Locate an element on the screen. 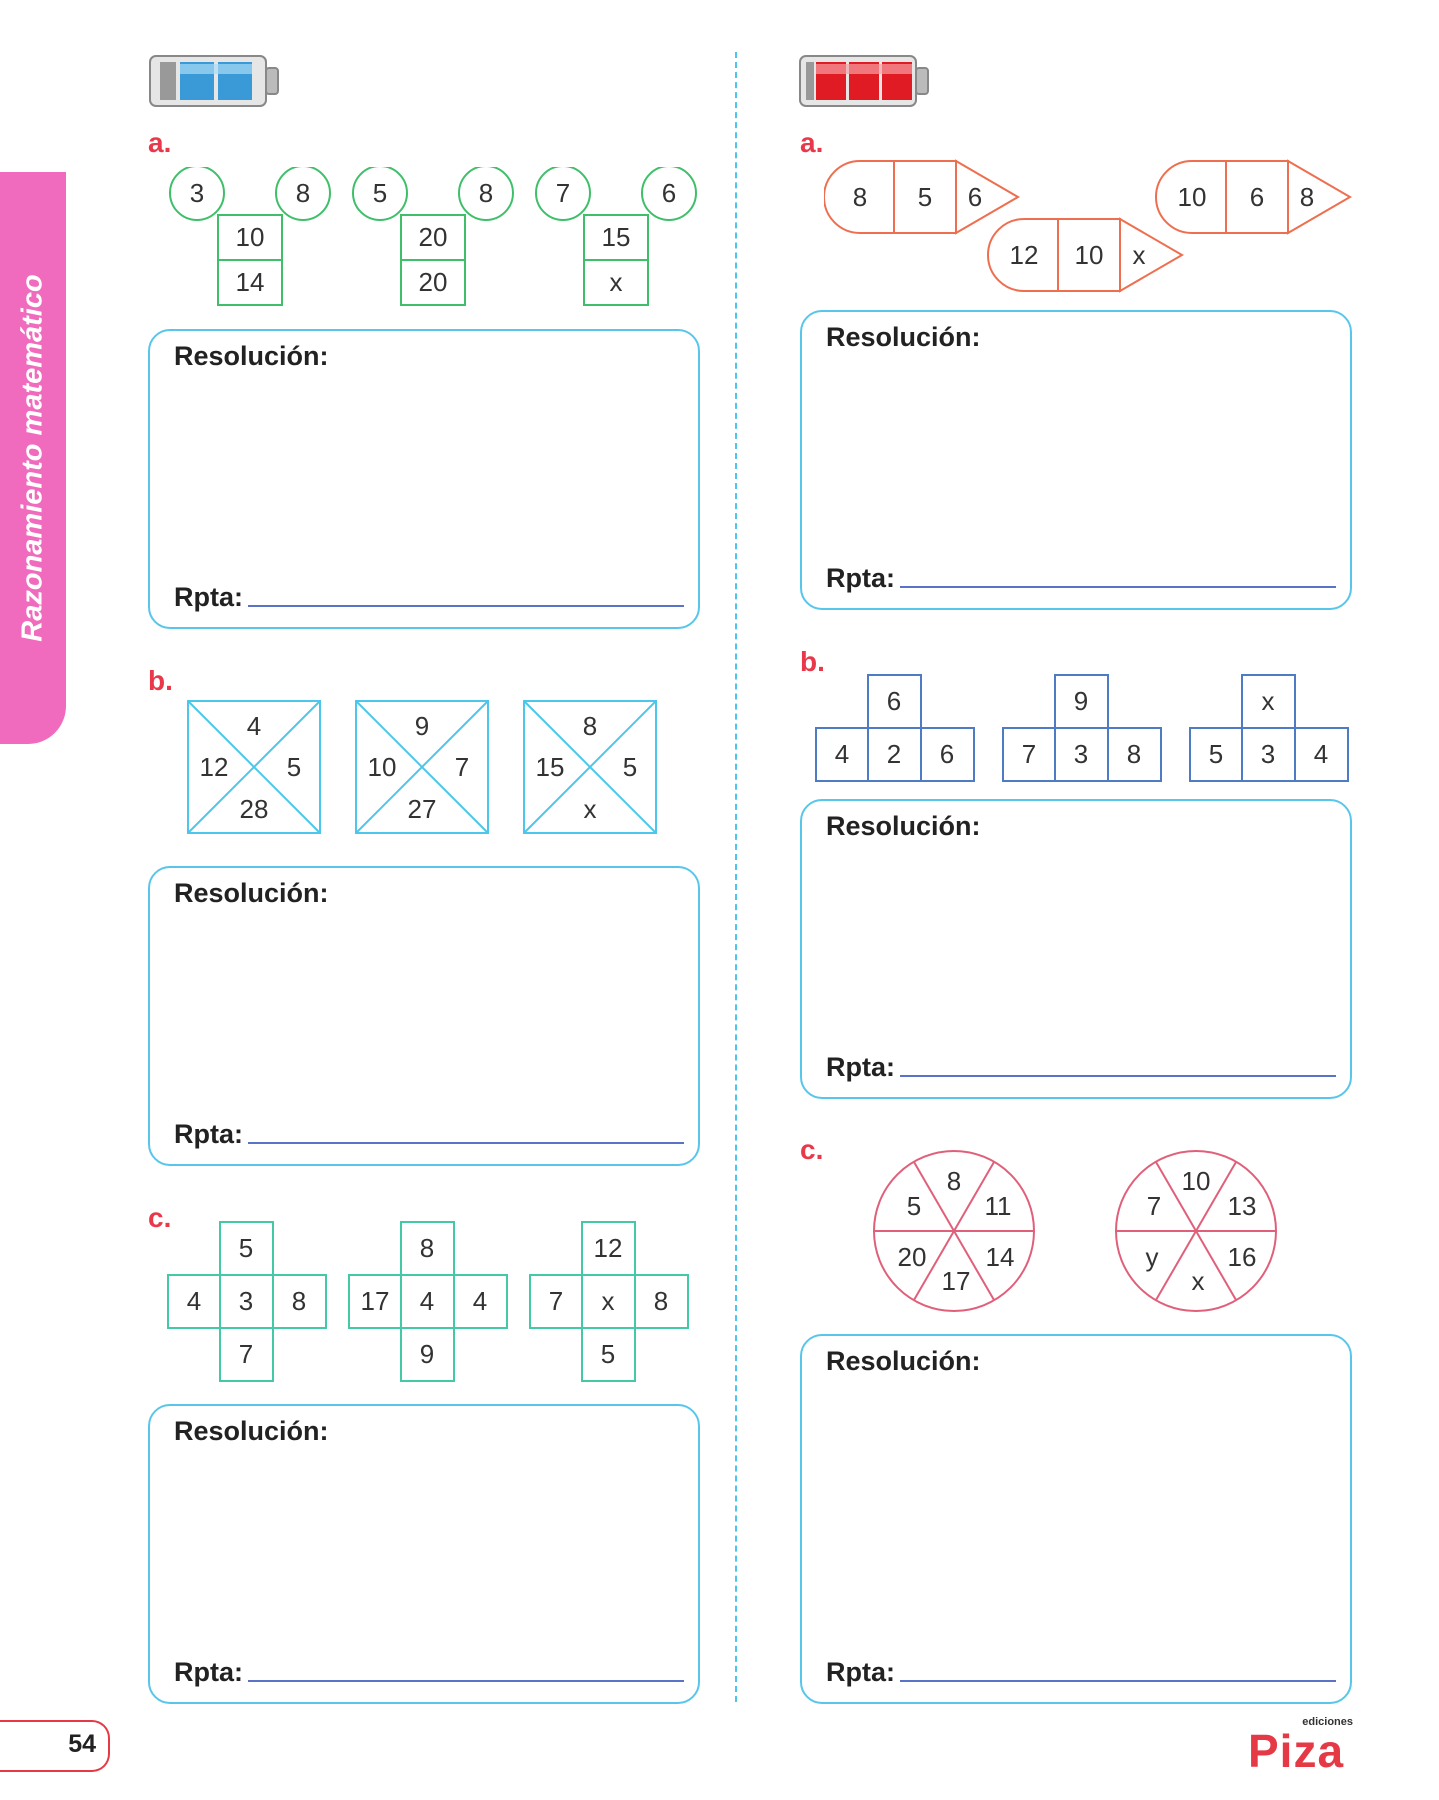 The image size is (1439, 1800). wheel-figures: 8 11 14 17 20 5 10 13 16 x y 7 is located at coordinates (1075, 1231).